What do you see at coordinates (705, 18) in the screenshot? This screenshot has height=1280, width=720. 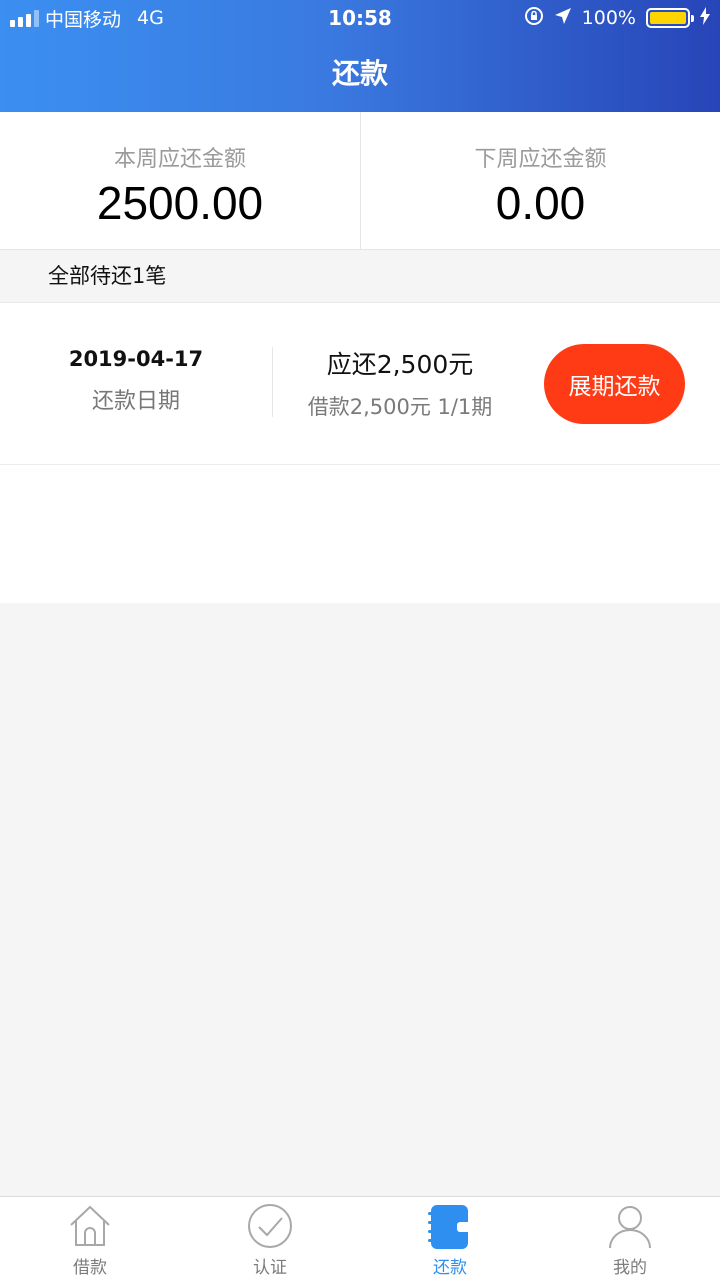 I see `charging-icon` at bounding box center [705, 18].